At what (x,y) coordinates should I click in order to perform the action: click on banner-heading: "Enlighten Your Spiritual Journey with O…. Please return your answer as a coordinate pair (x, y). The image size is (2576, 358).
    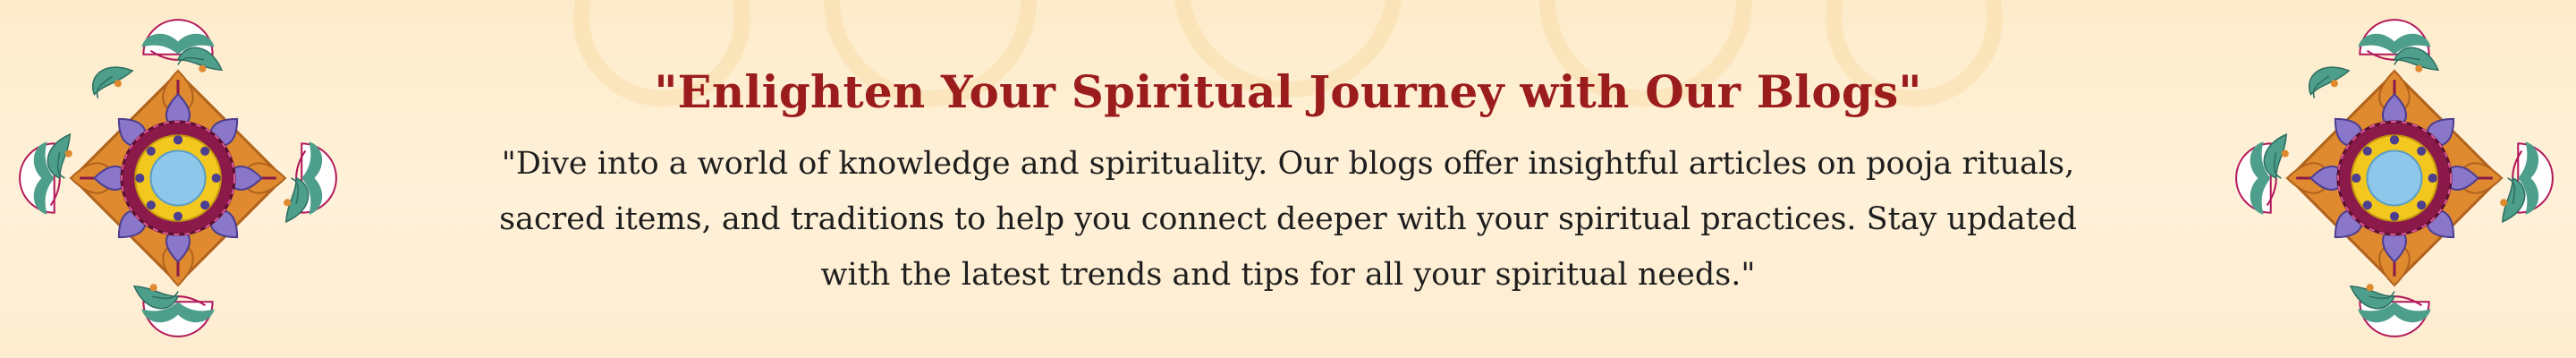
    Looking at the image, I should click on (1288, 91).